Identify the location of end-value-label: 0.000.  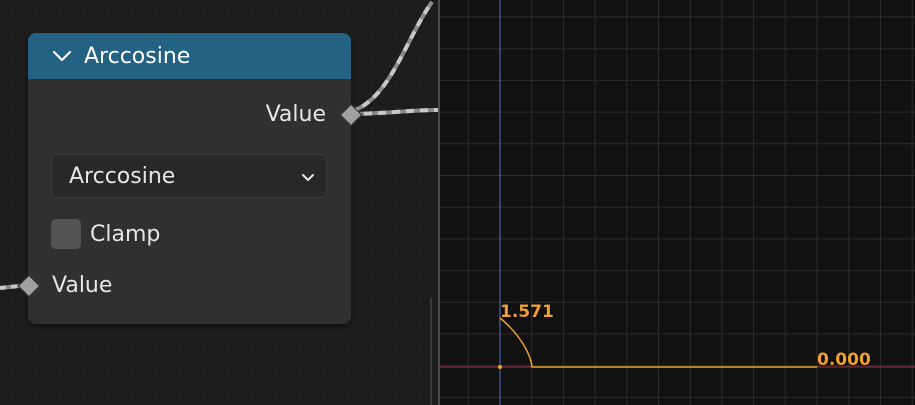
(844, 360).